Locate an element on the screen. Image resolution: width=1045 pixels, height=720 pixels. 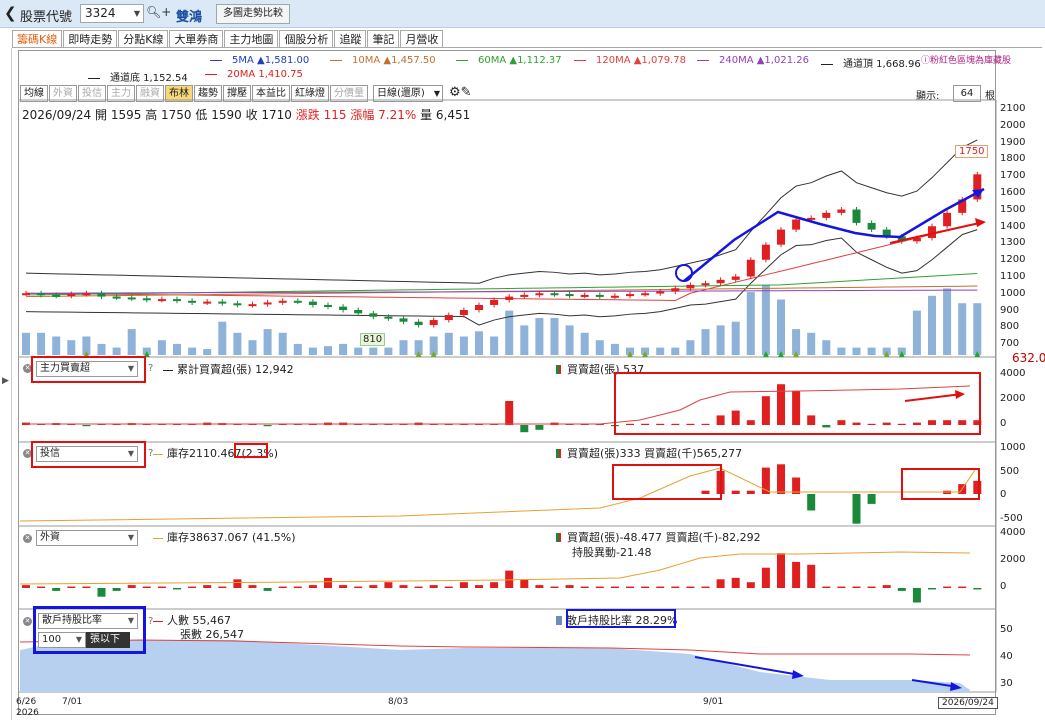
help-icon: ? is located at coordinates (150, 368).